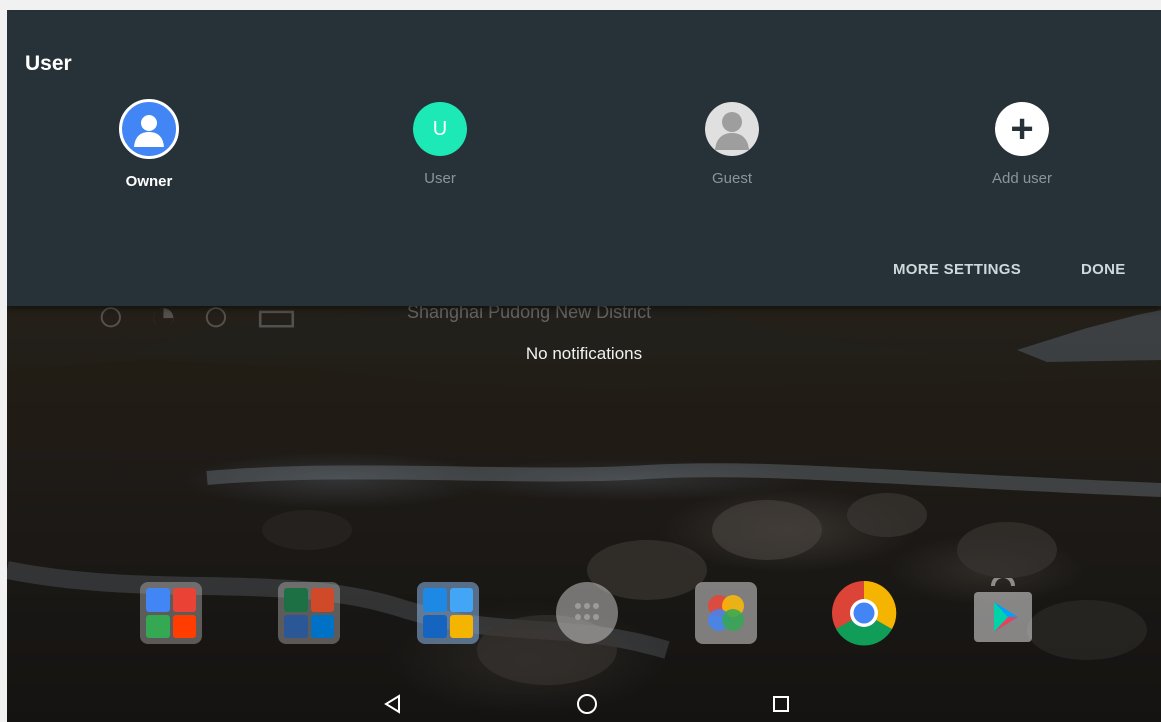  Describe the element at coordinates (1022, 178) in the screenshot. I see `user-item-label: Add user` at that location.